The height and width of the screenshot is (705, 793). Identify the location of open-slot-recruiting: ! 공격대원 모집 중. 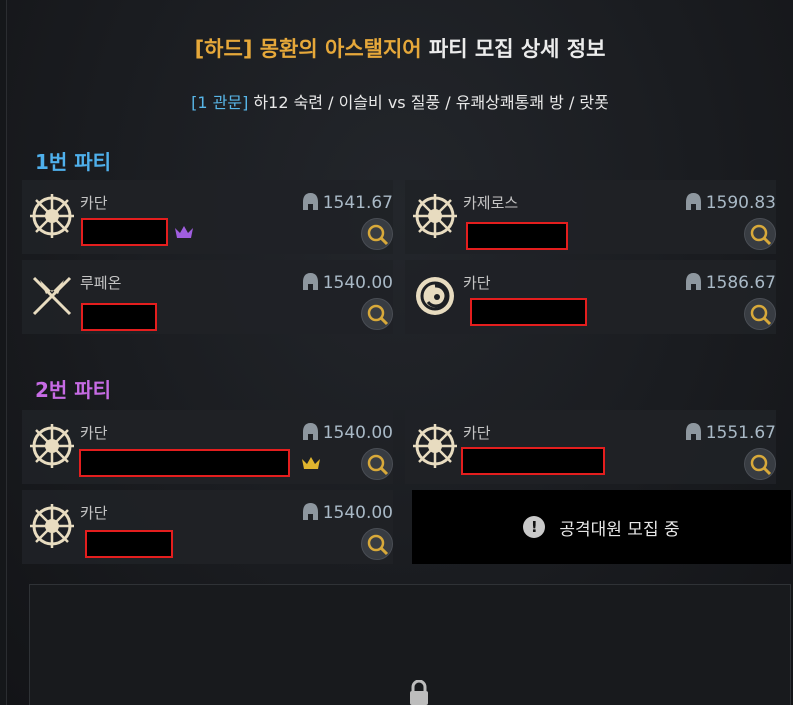
(601, 527).